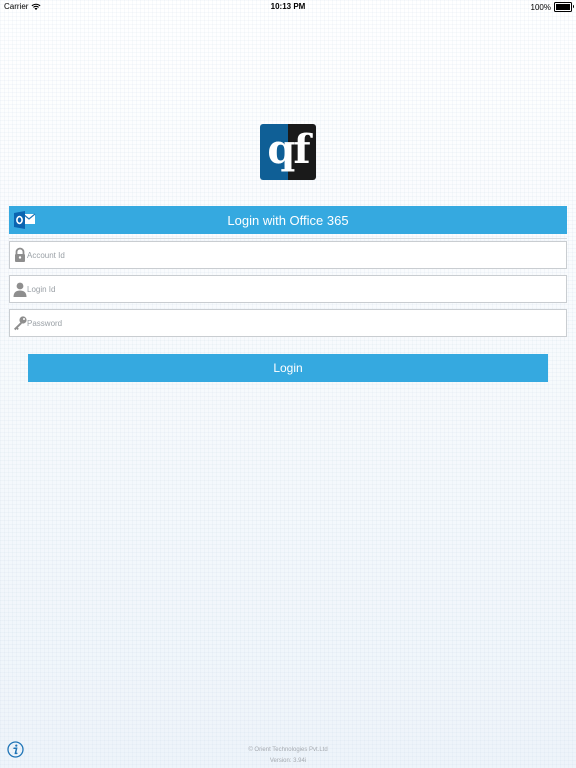  Describe the element at coordinates (292, 323) in the screenshot. I see `password-input` at that location.